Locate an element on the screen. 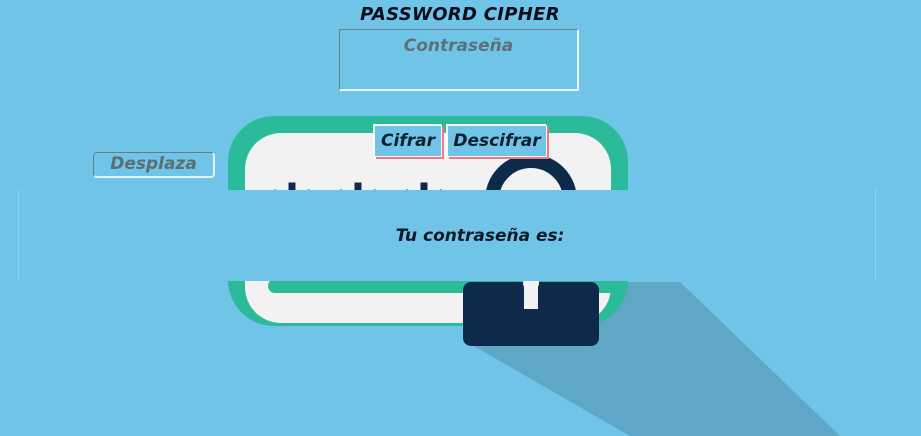 This screenshot has height=436, width=921. password-input is located at coordinates (459, 60).